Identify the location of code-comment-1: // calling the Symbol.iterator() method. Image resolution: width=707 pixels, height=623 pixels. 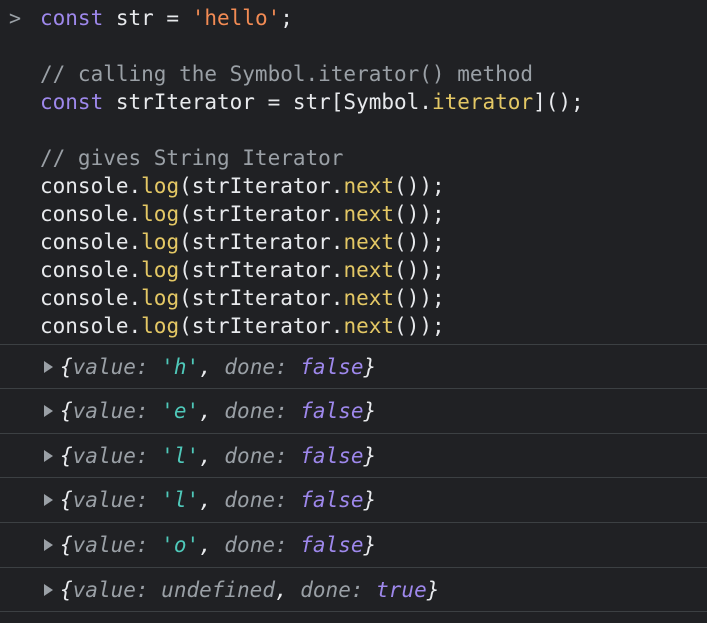
(287, 74).